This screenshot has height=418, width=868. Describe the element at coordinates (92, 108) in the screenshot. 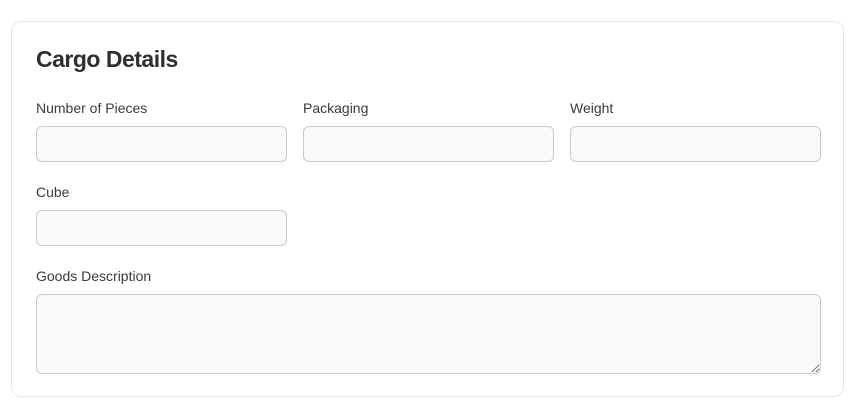

I see `number-of-pieces-label: Number of Pieces` at that location.